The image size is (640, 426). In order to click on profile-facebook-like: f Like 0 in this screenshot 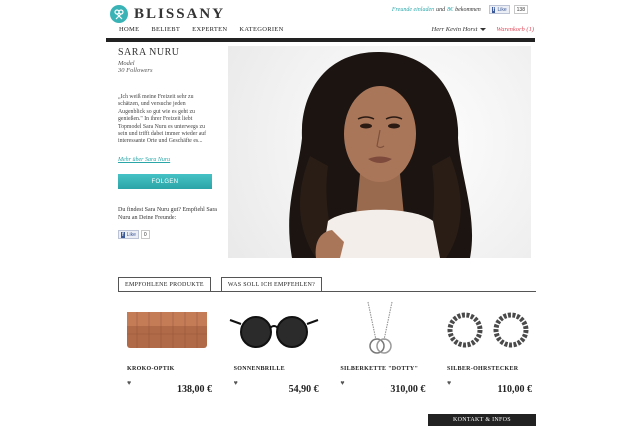, I will do `click(134, 234)`.